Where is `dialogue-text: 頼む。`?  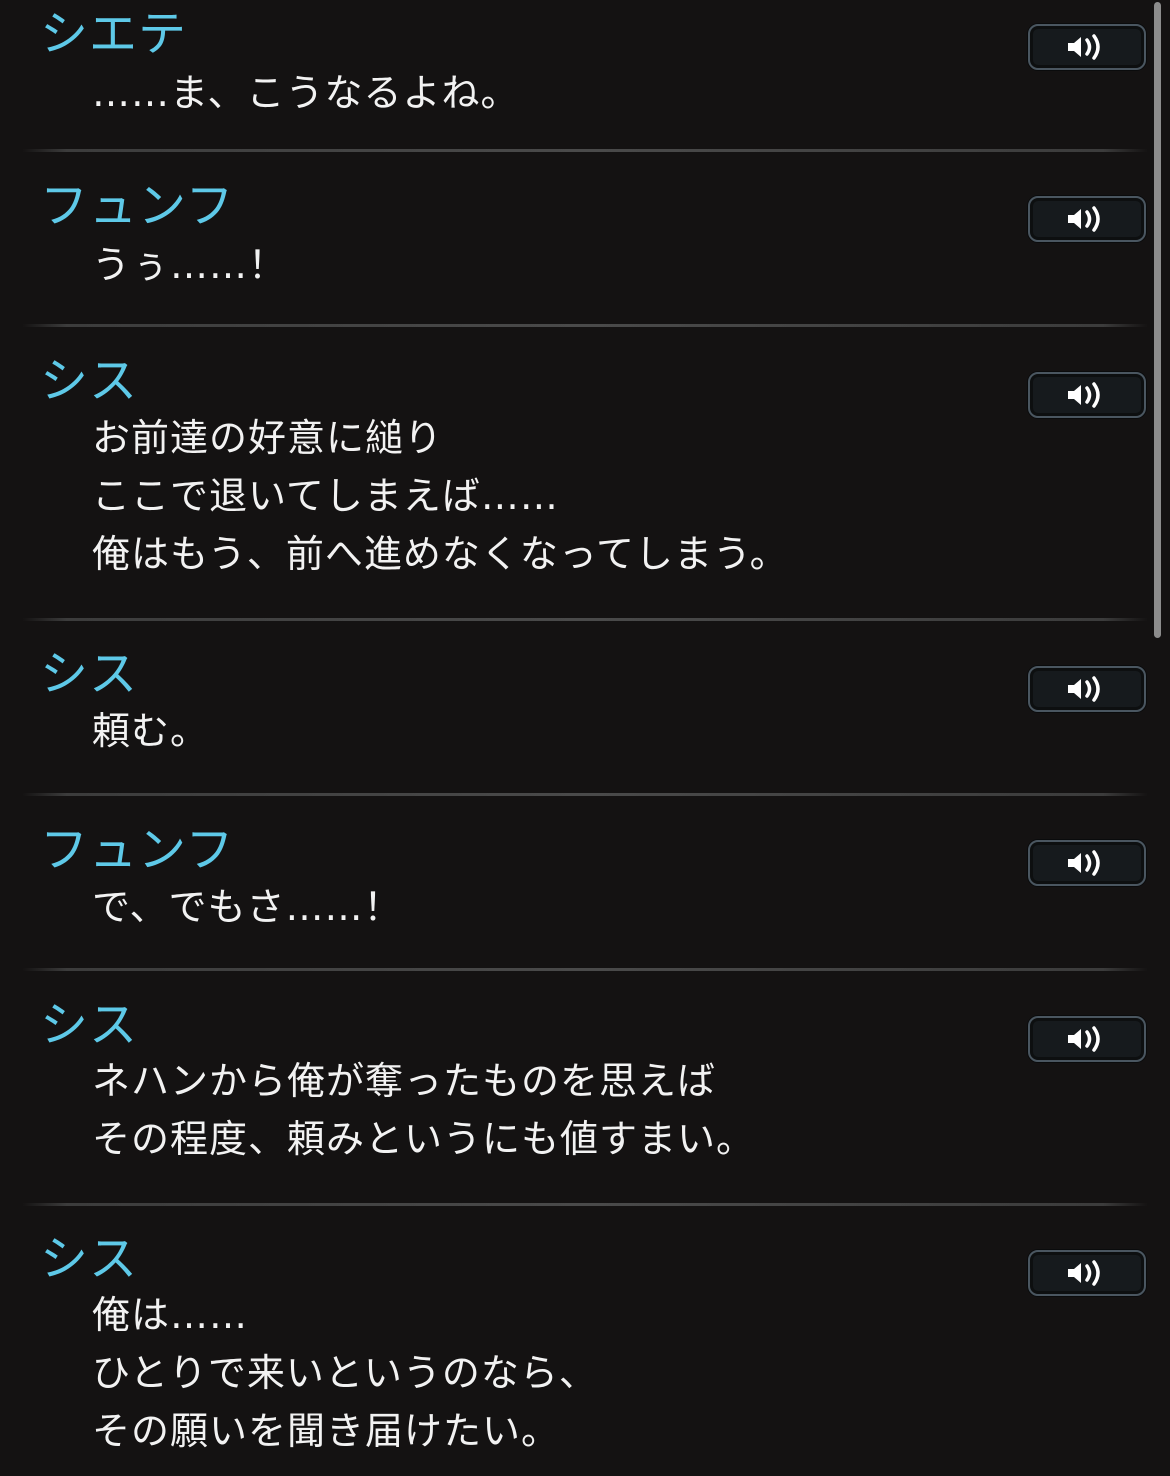
dialogue-text: 頼む。 is located at coordinates (150, 731).